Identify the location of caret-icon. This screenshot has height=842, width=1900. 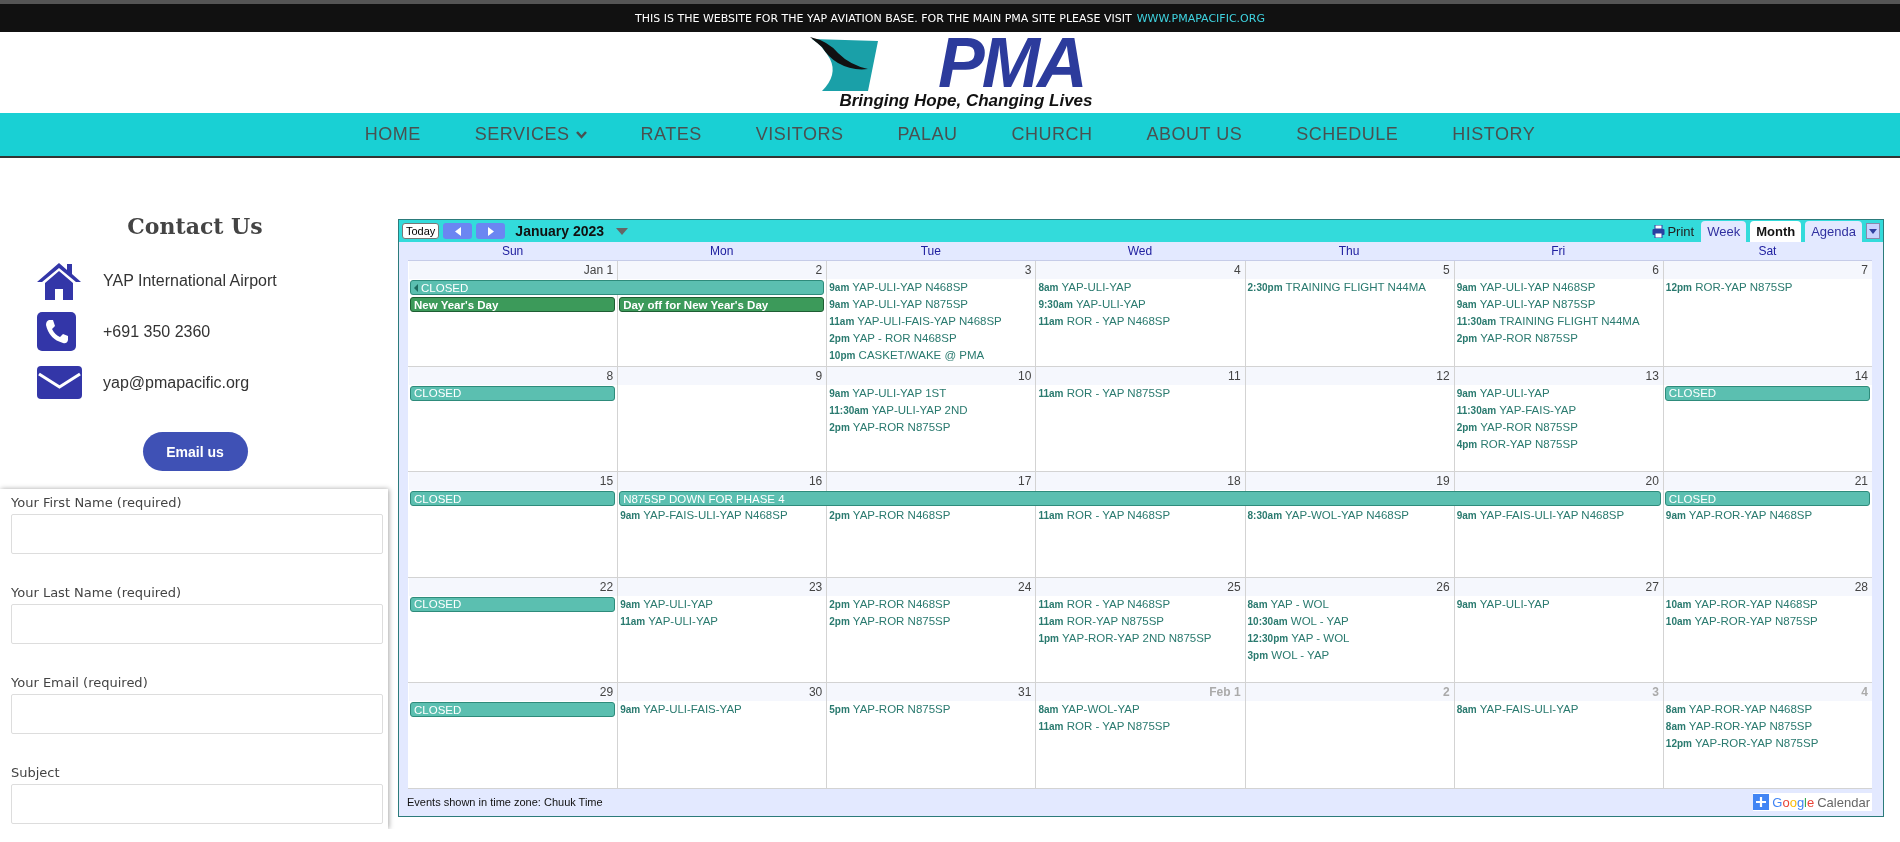
(622, 231).